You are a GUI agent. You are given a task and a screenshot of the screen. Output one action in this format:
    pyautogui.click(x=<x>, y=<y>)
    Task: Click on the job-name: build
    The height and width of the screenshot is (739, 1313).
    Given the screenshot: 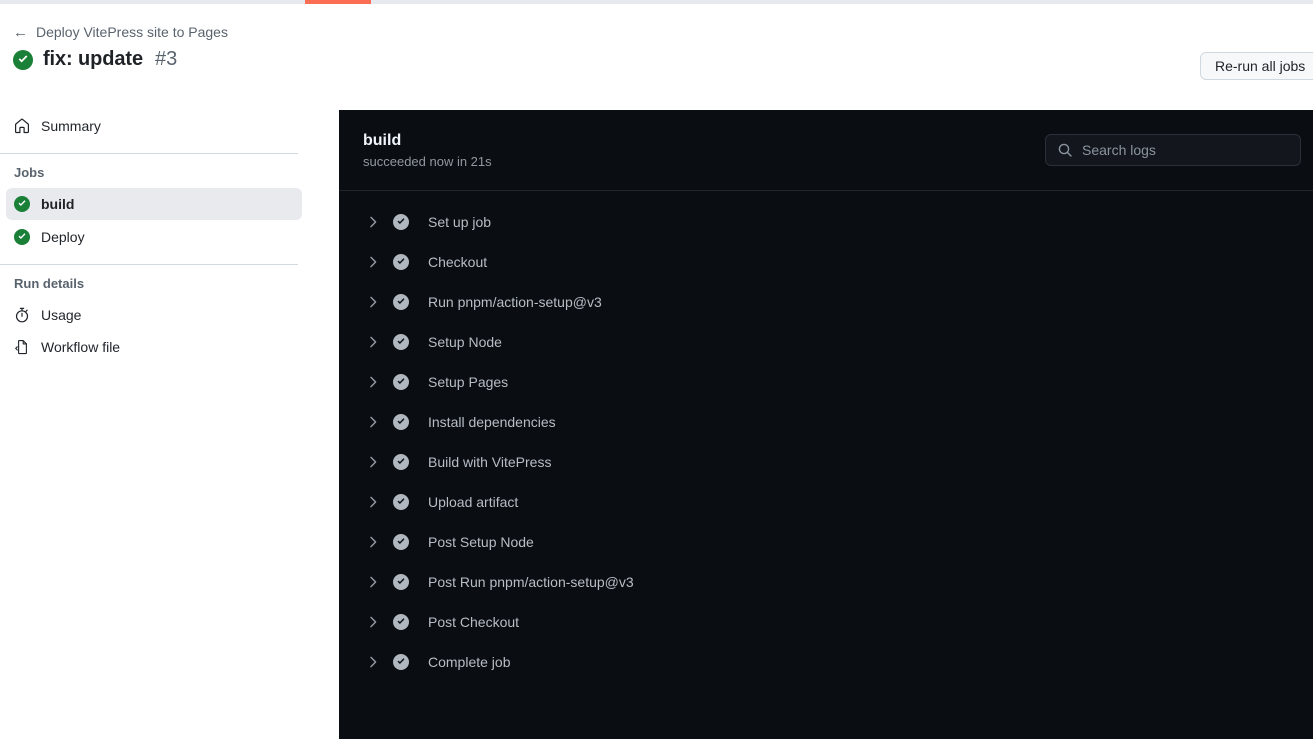 What is the action you would take?
    pyautogui.click(x=382, y=140)
    